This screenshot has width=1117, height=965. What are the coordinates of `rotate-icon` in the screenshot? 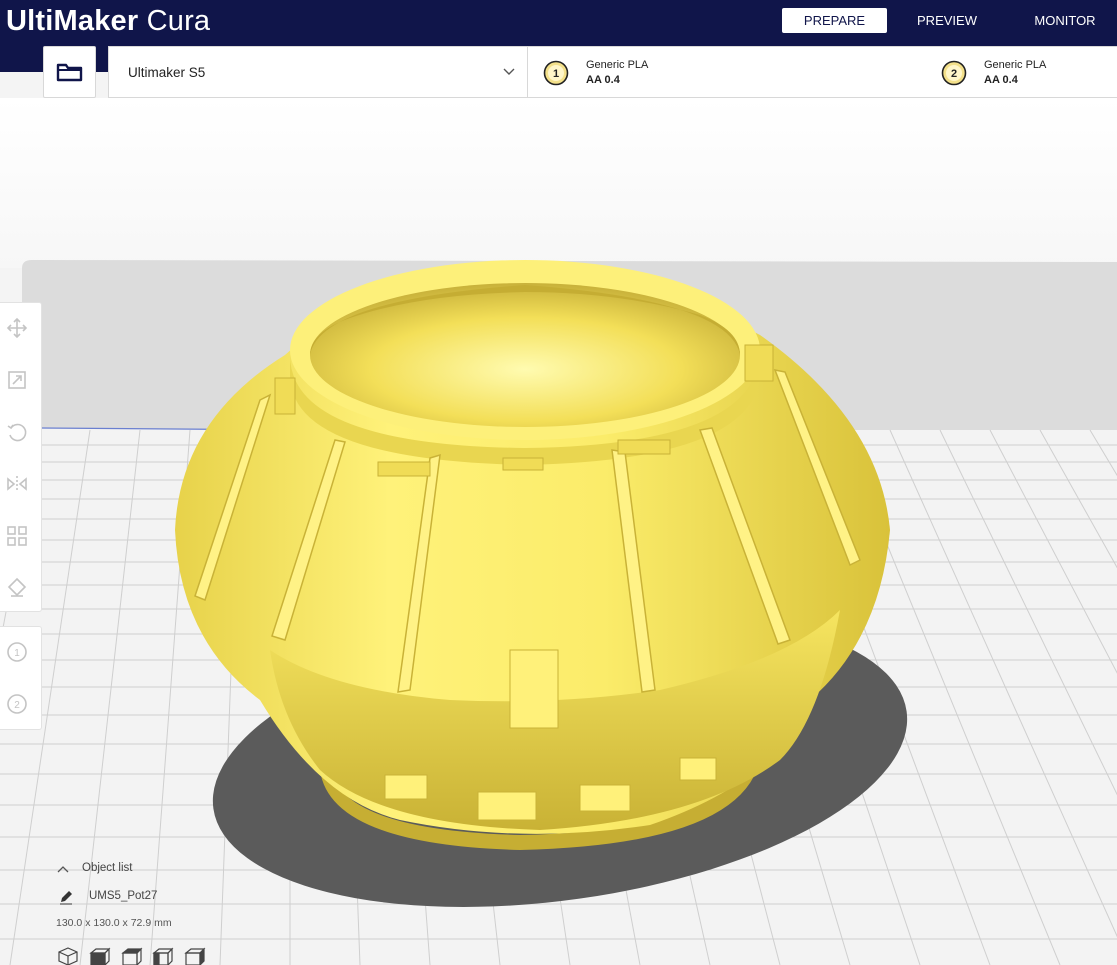 It's located at (17, 432).